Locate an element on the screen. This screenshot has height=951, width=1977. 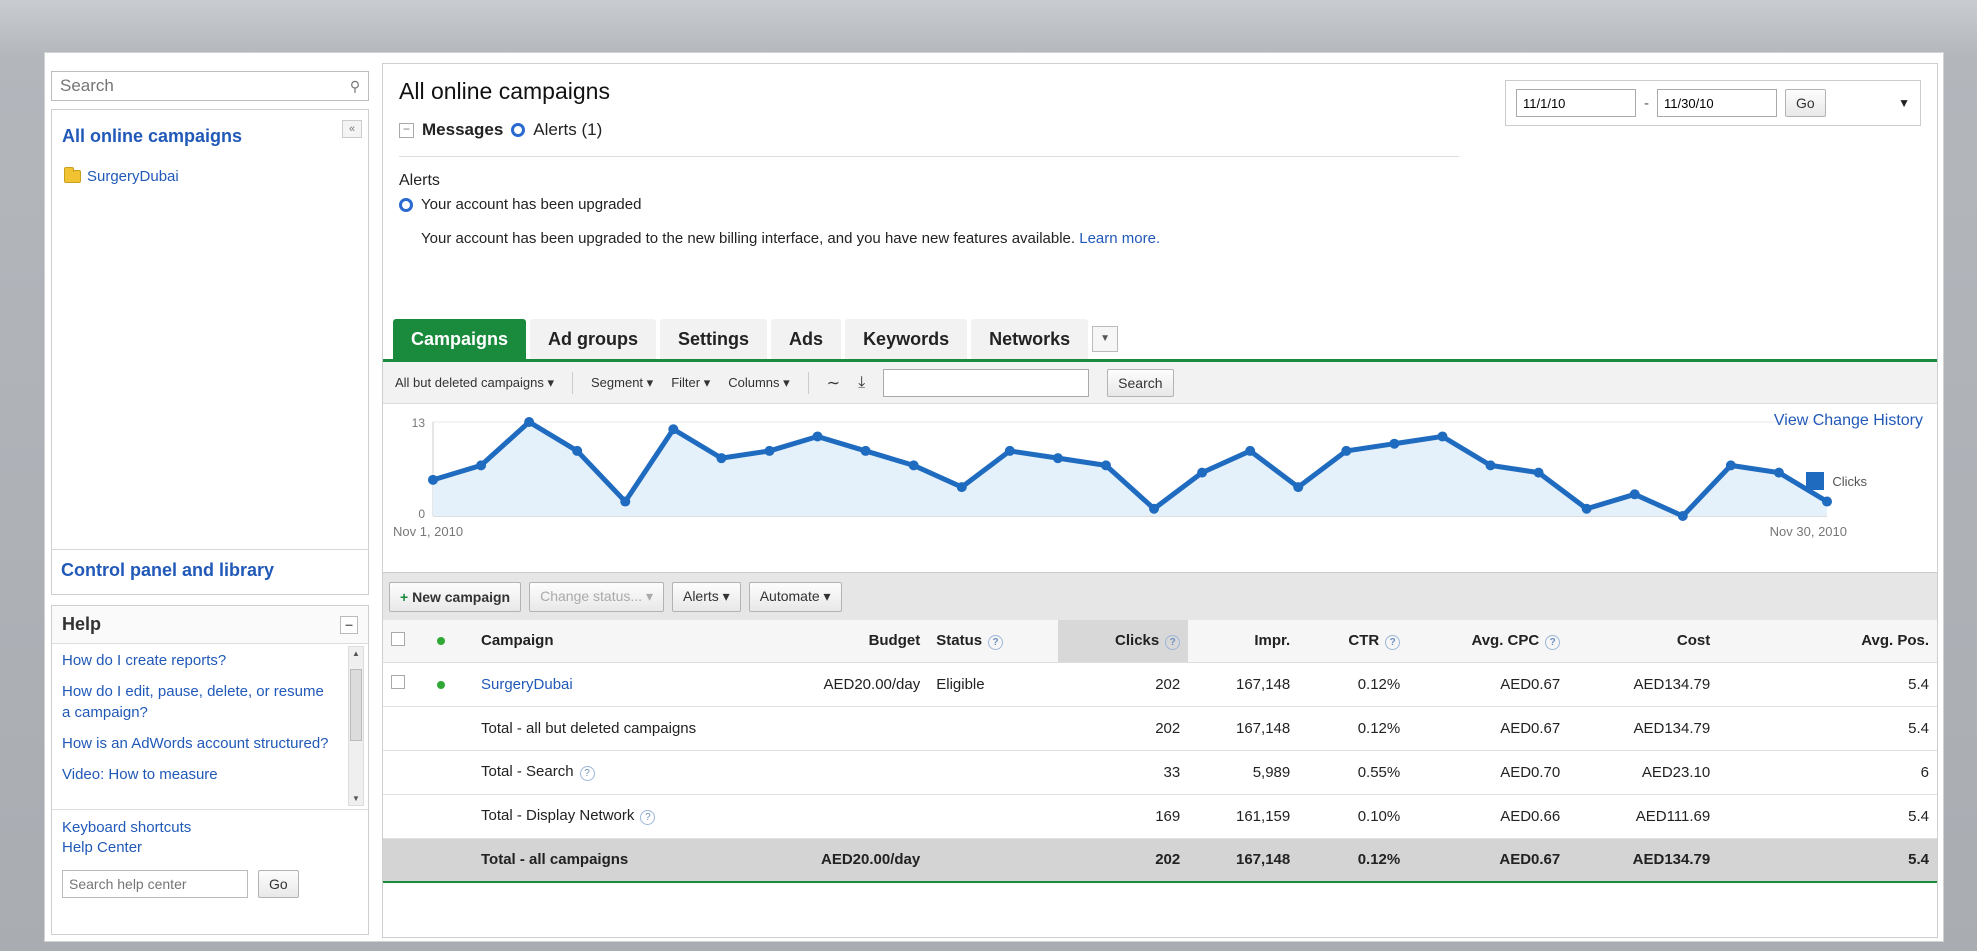
row-checkbox is located at coordinates (398, 682).